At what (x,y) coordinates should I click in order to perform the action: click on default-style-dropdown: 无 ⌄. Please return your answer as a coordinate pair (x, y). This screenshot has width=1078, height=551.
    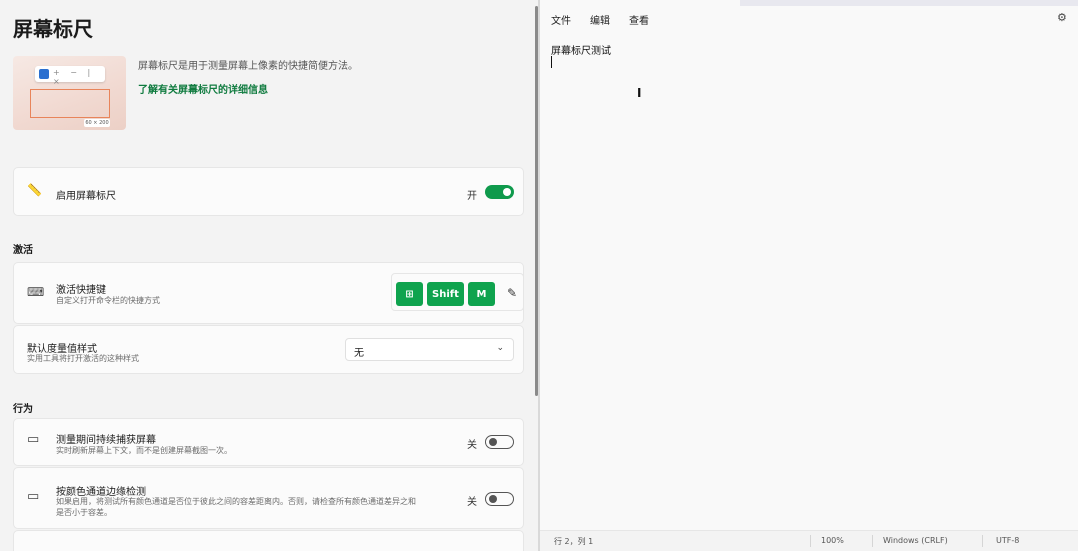
    Looking at the image, I should click on (429, 349).